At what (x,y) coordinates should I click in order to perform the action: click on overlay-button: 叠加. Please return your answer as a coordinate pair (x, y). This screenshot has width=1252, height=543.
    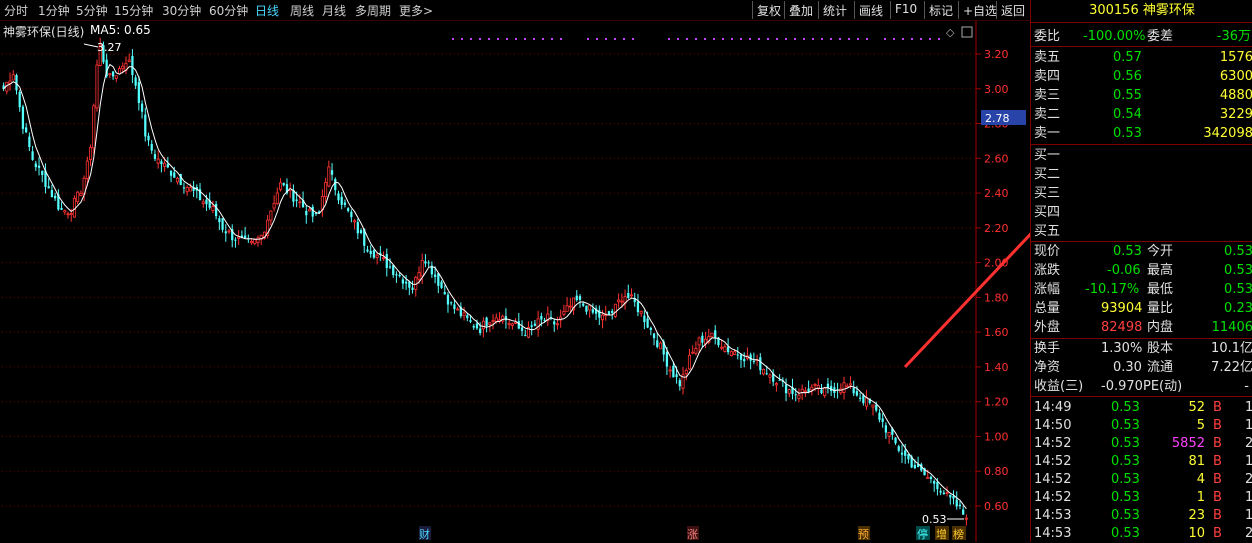
    Looking at the image, I should click on (800, 10).